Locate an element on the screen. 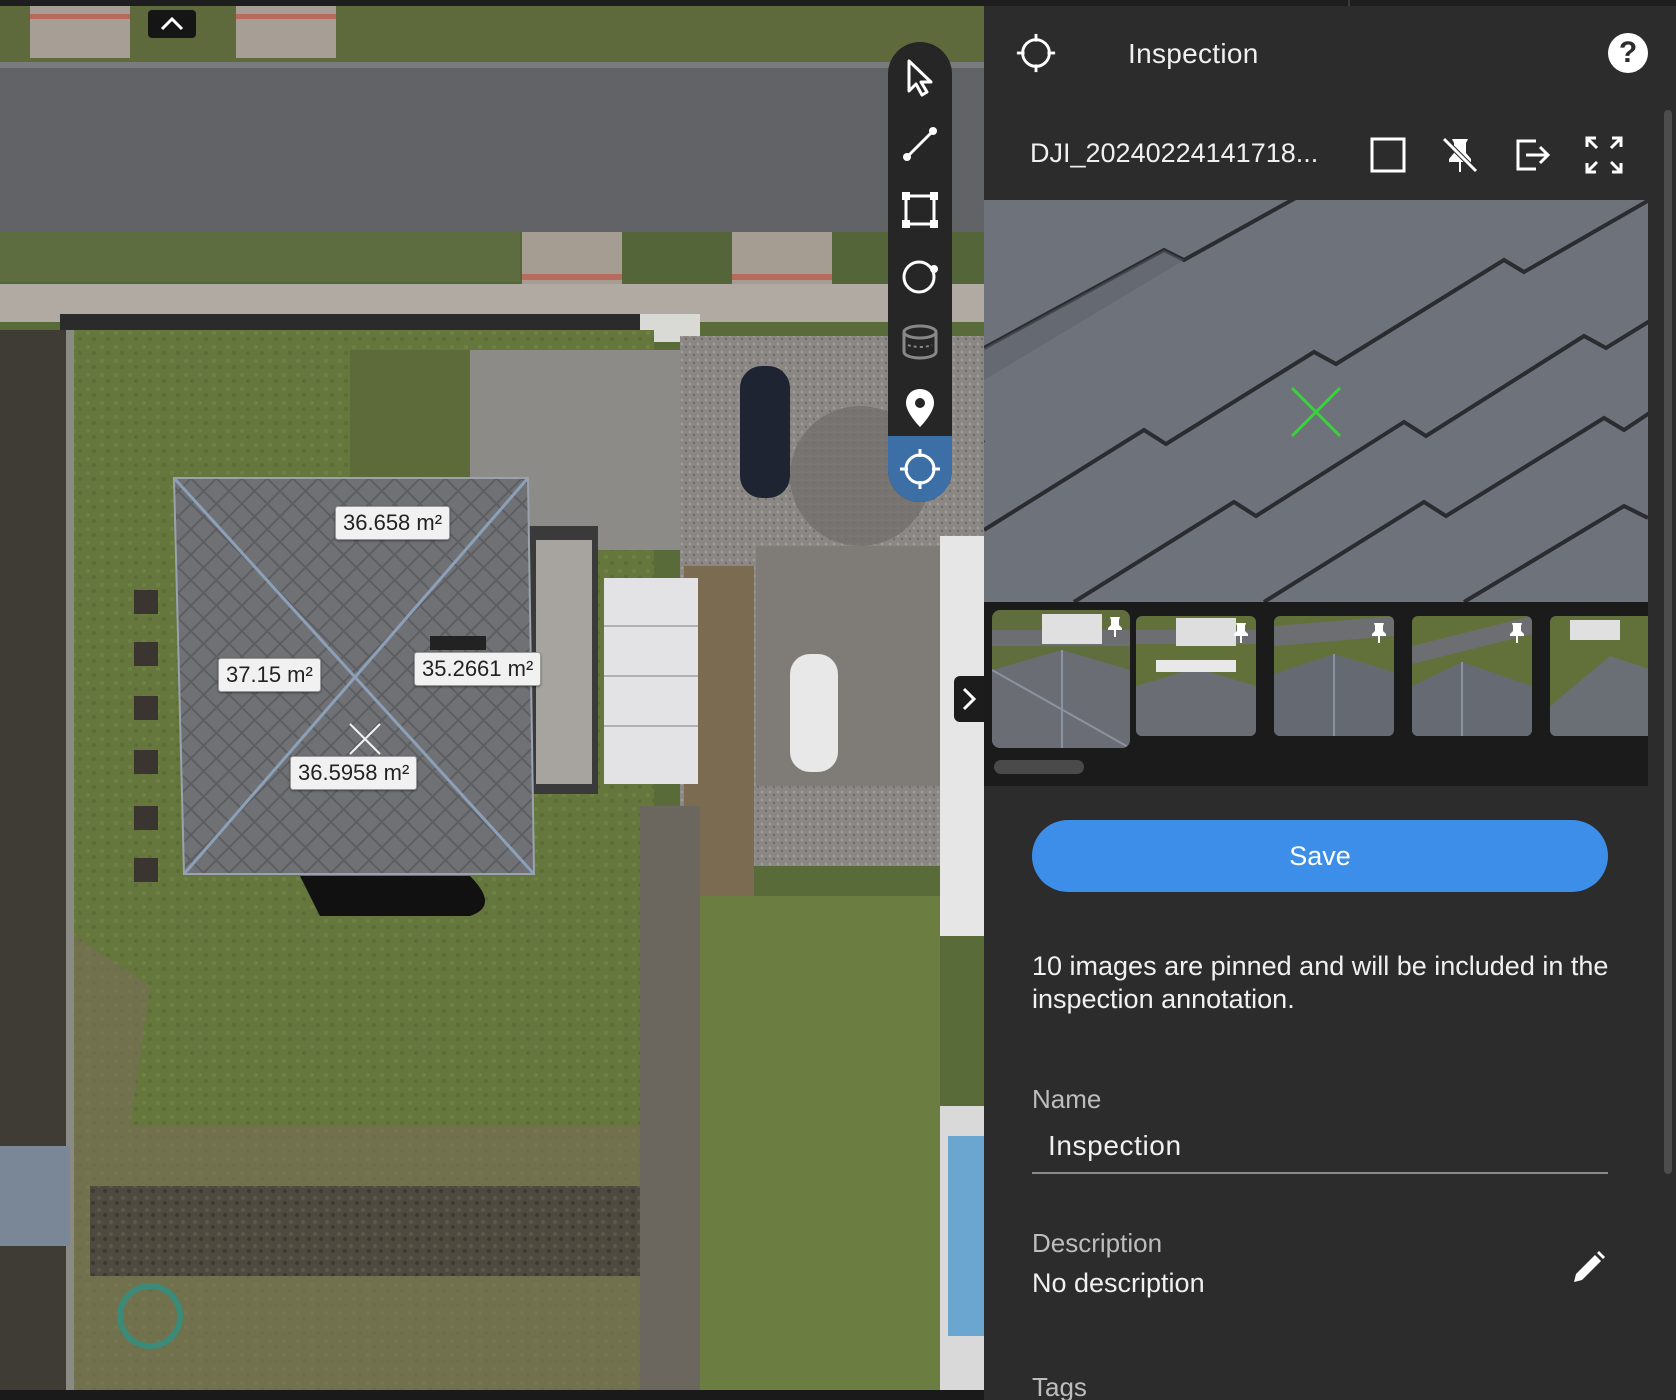 The width and height of the screenshot is (1676, 1400). name-input is located at coordinates (1320, 1147).